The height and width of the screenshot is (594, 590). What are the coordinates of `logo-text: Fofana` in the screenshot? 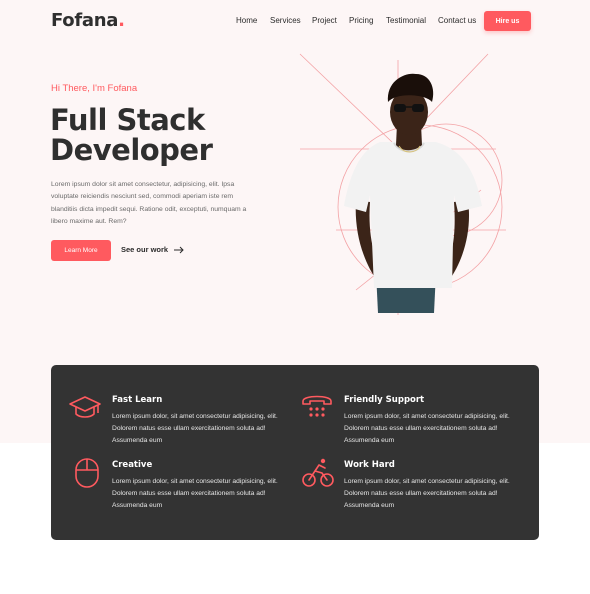 It's located at (85, 20).